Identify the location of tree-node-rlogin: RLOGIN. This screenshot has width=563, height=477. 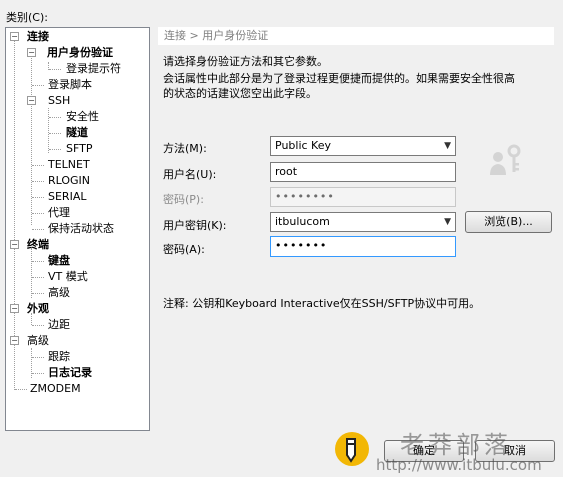
(69, 181).